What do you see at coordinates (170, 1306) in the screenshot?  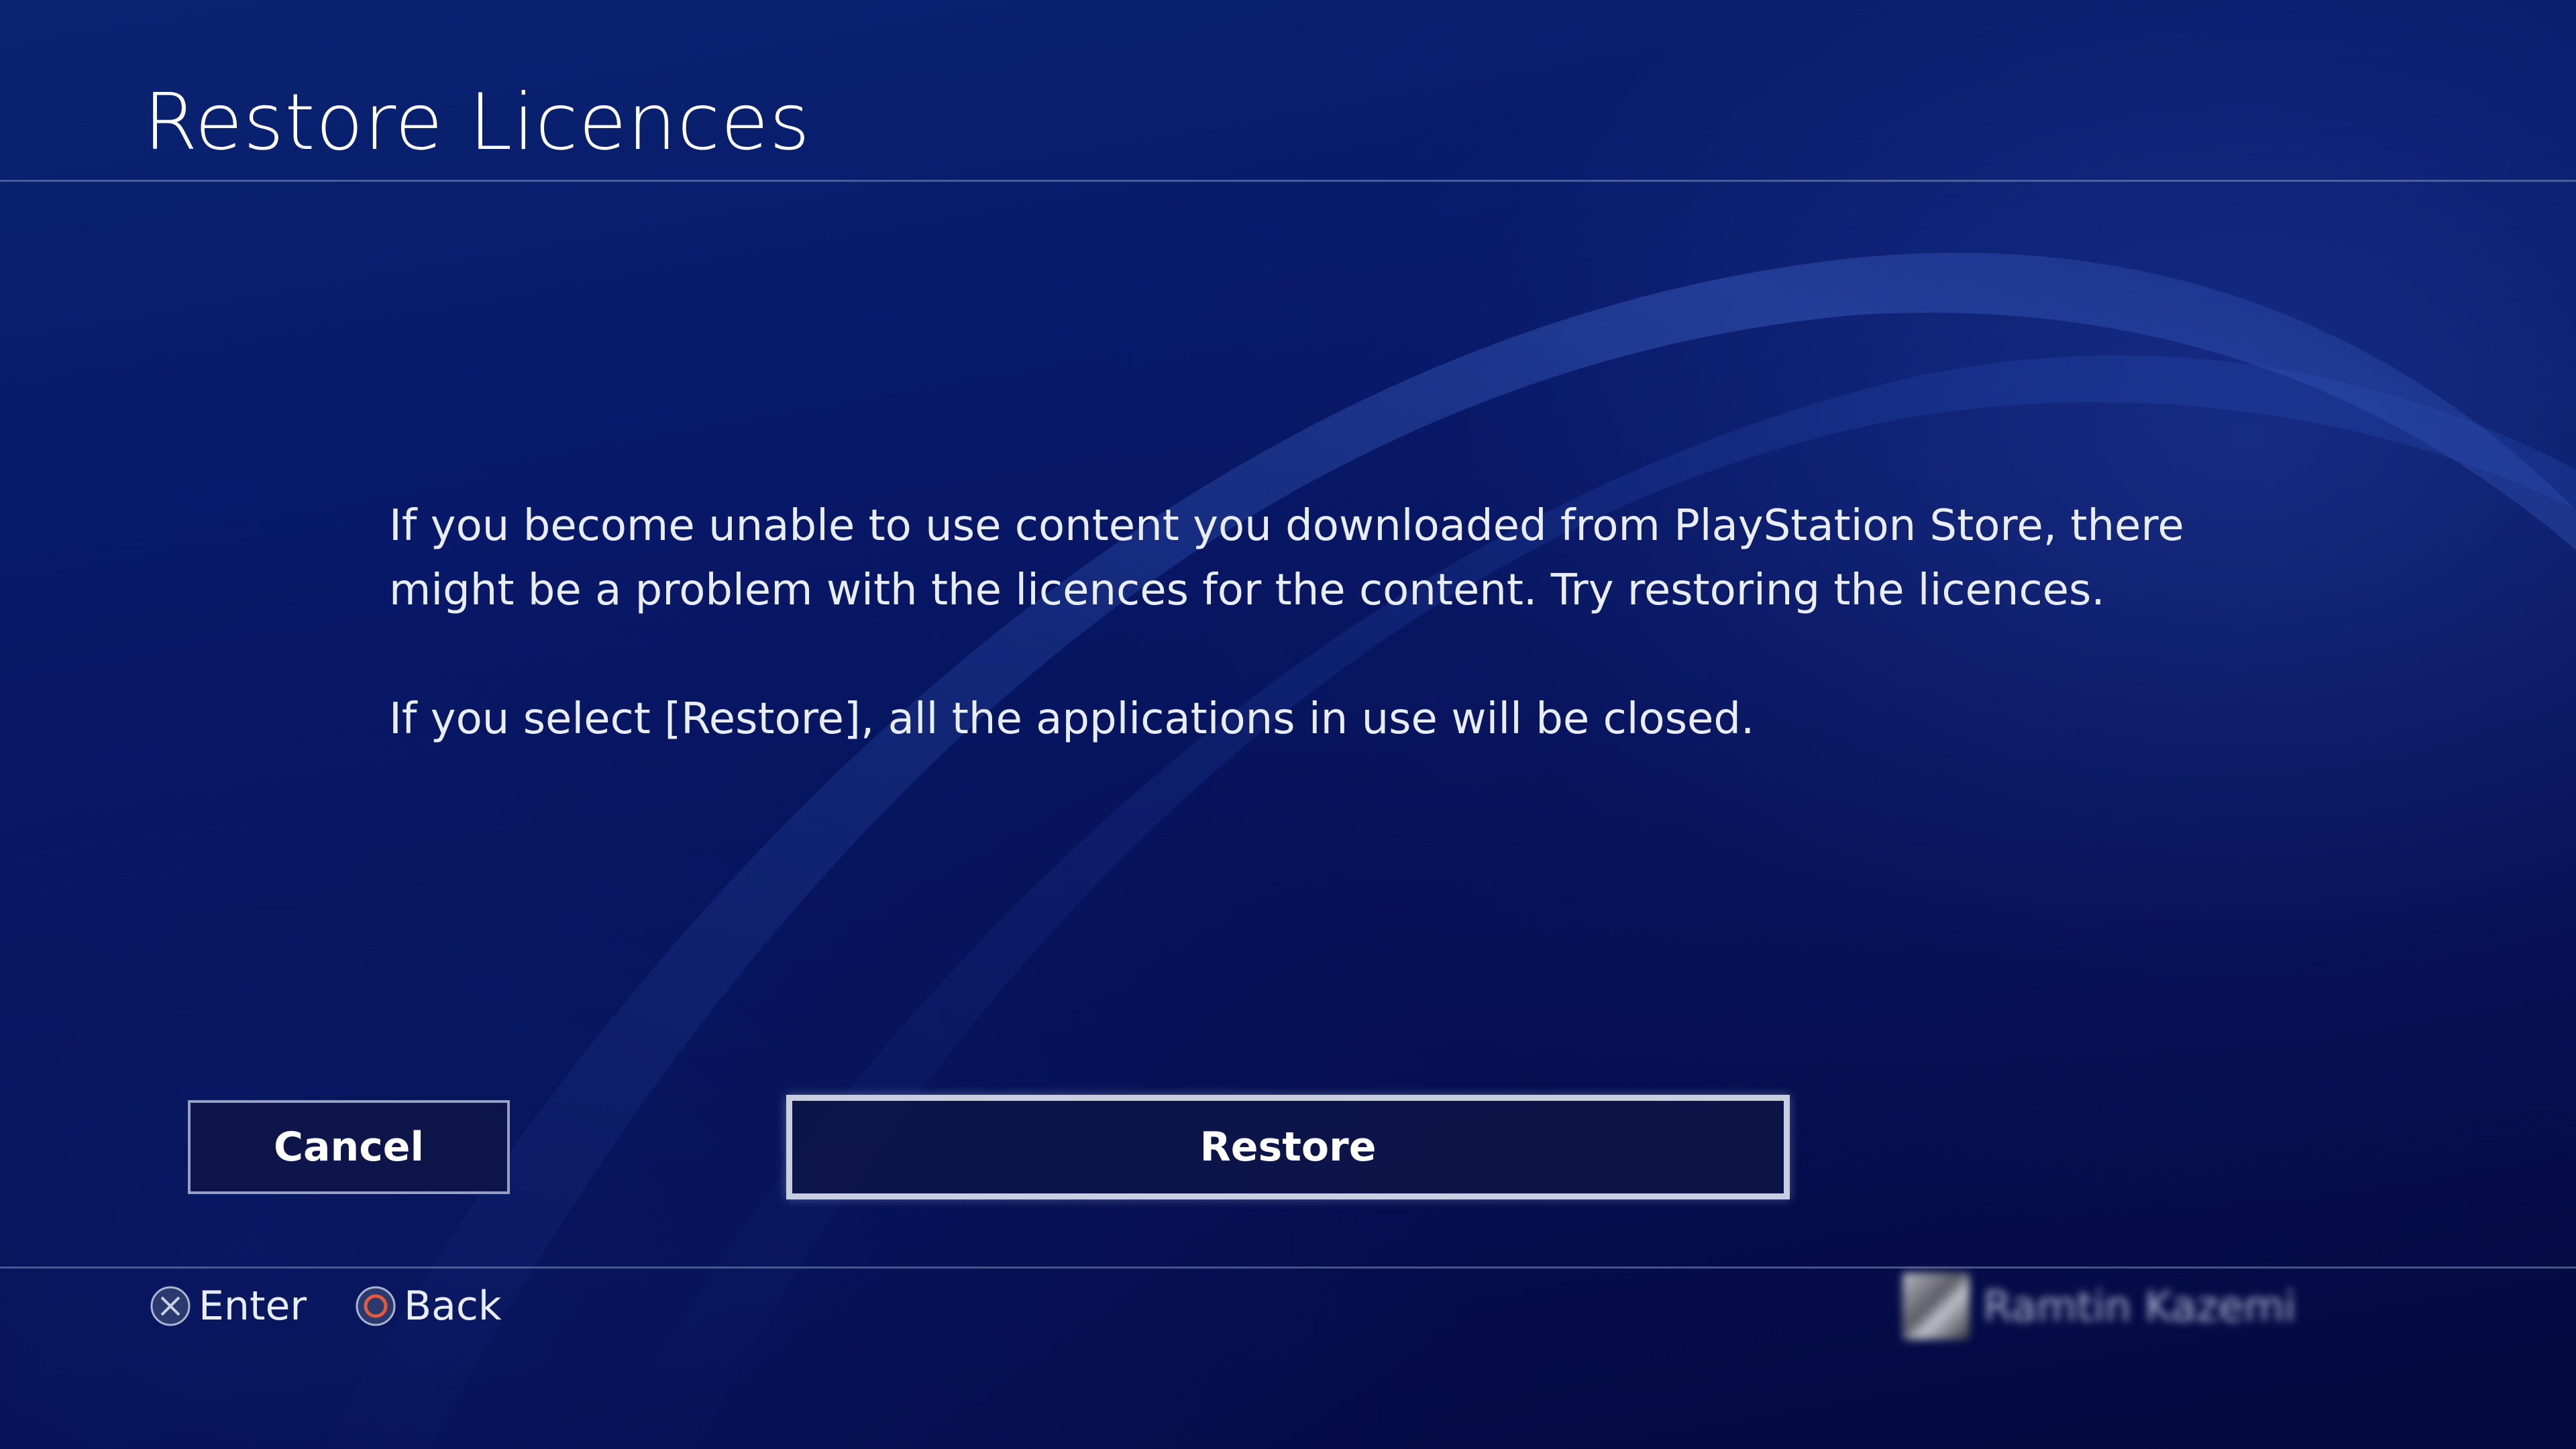 I see `cross-button-icon` at bounding box center [170, 1306].